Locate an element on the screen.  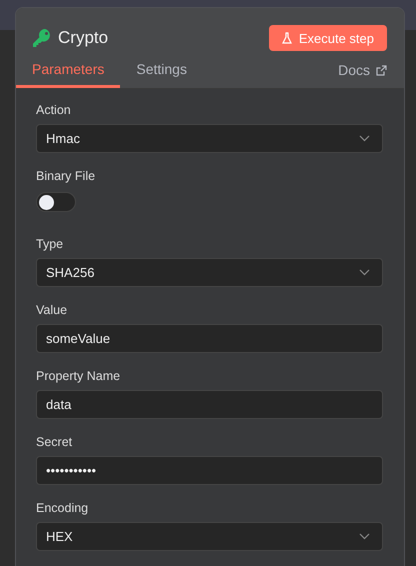
field-label: Action is located at coordinates (53, 110).